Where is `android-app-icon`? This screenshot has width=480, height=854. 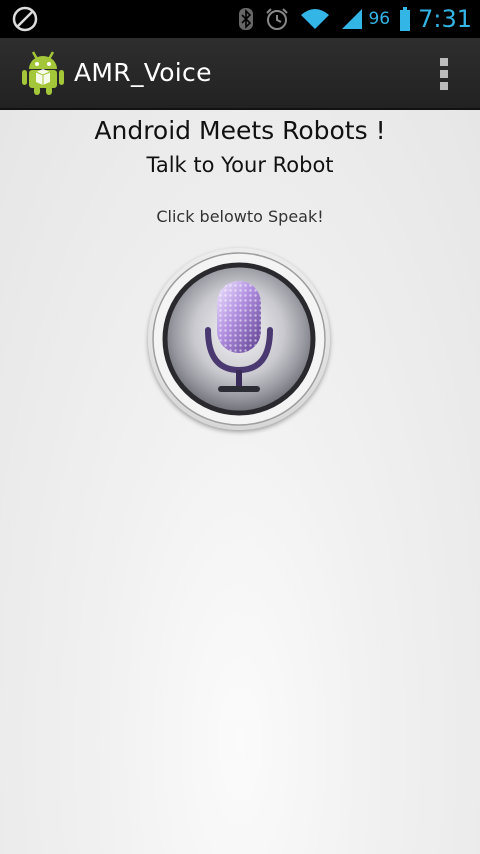 android-app-icon is located at coordinates (43, 73).